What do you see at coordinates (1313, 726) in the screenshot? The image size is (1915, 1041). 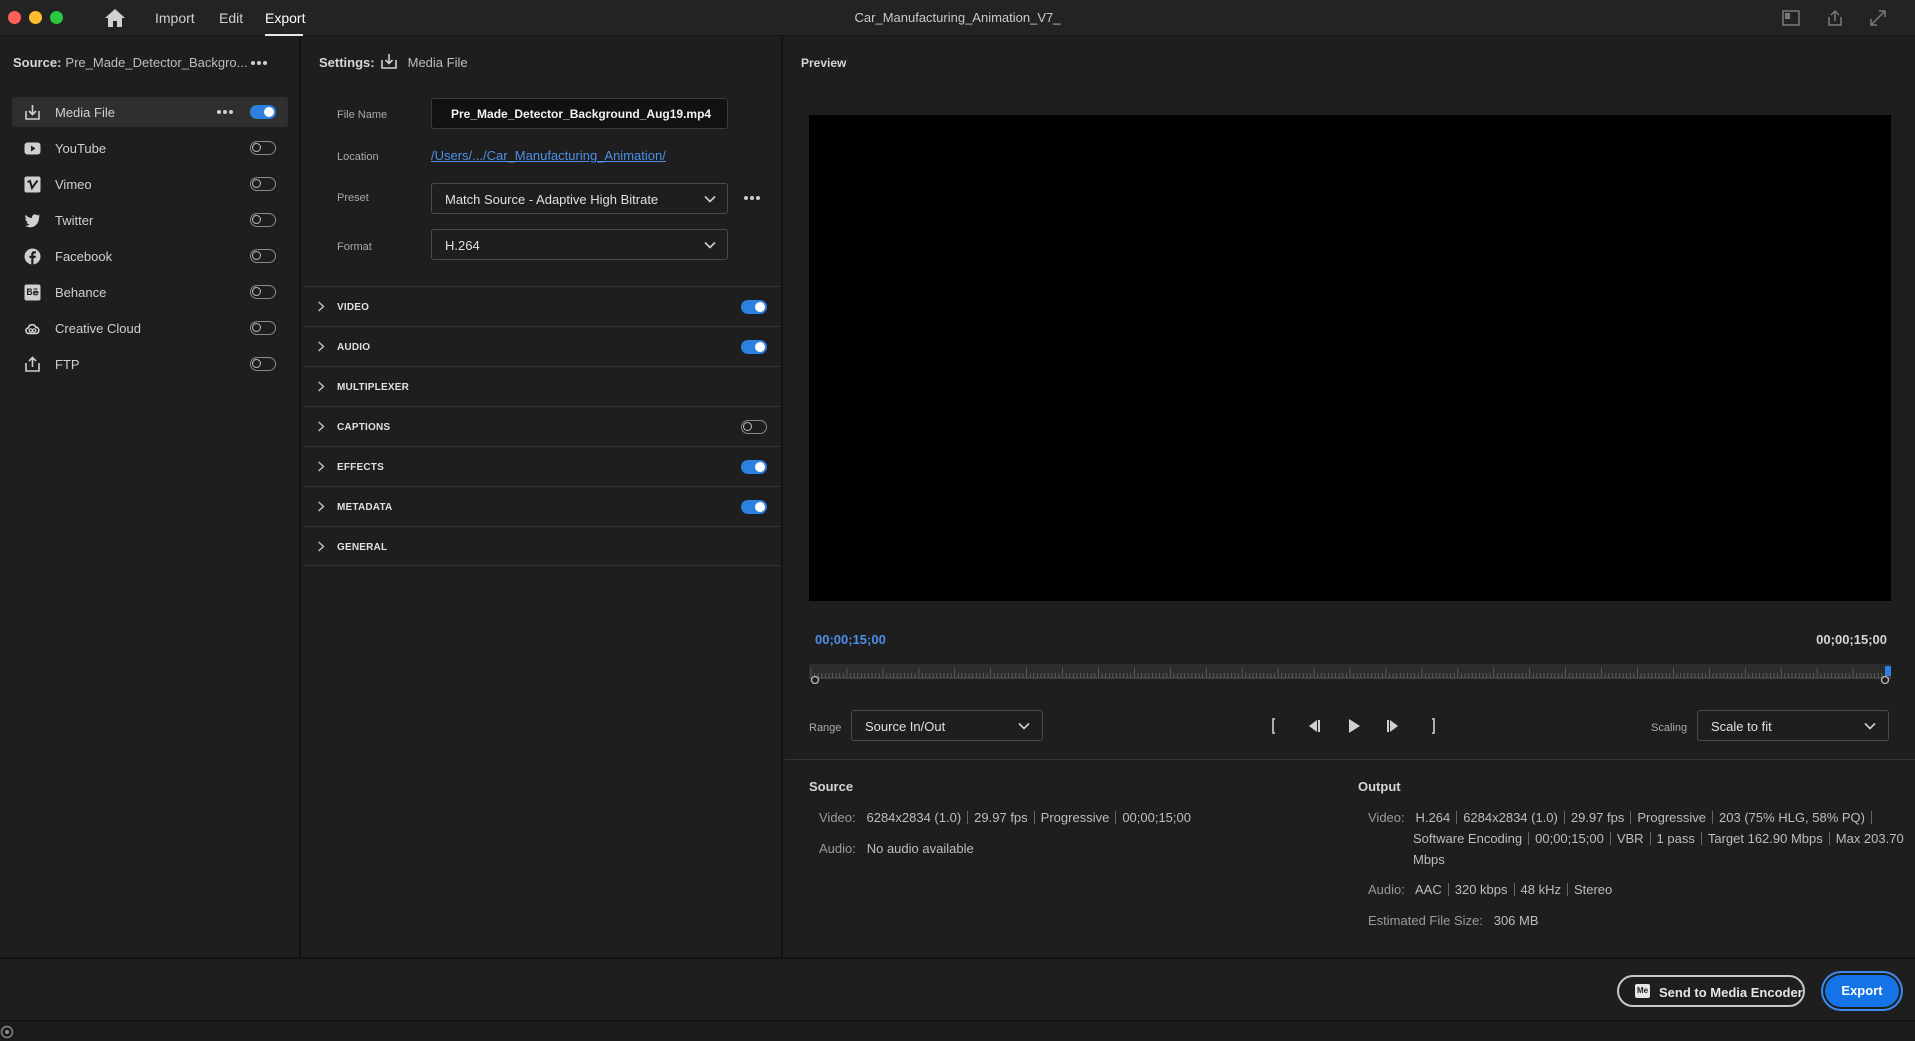 I see `step-back-icon` at bounding box center [1313, 726].